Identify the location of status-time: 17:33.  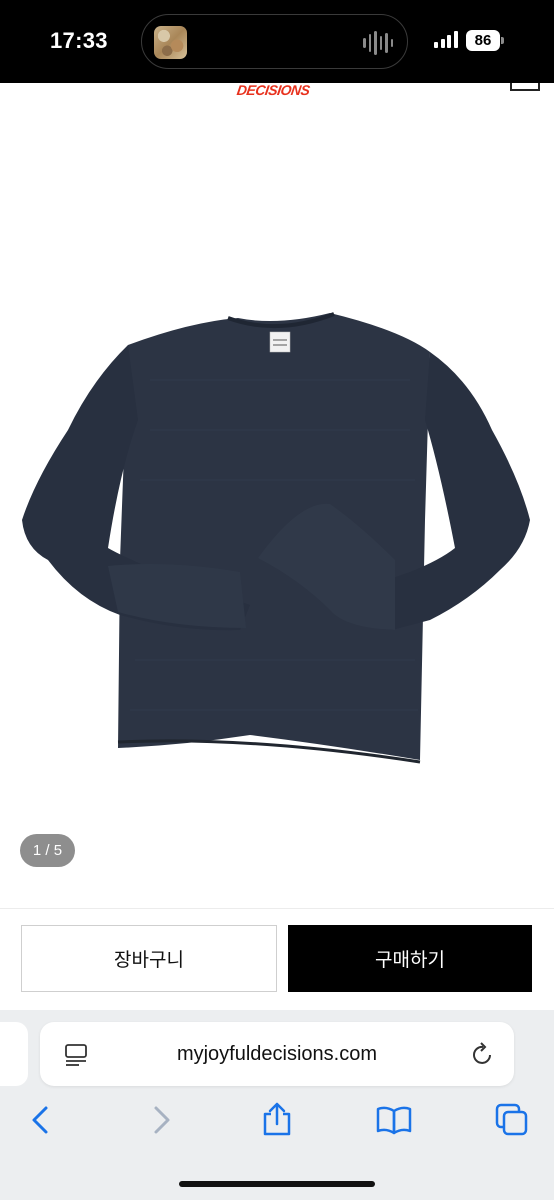
(79, 40).